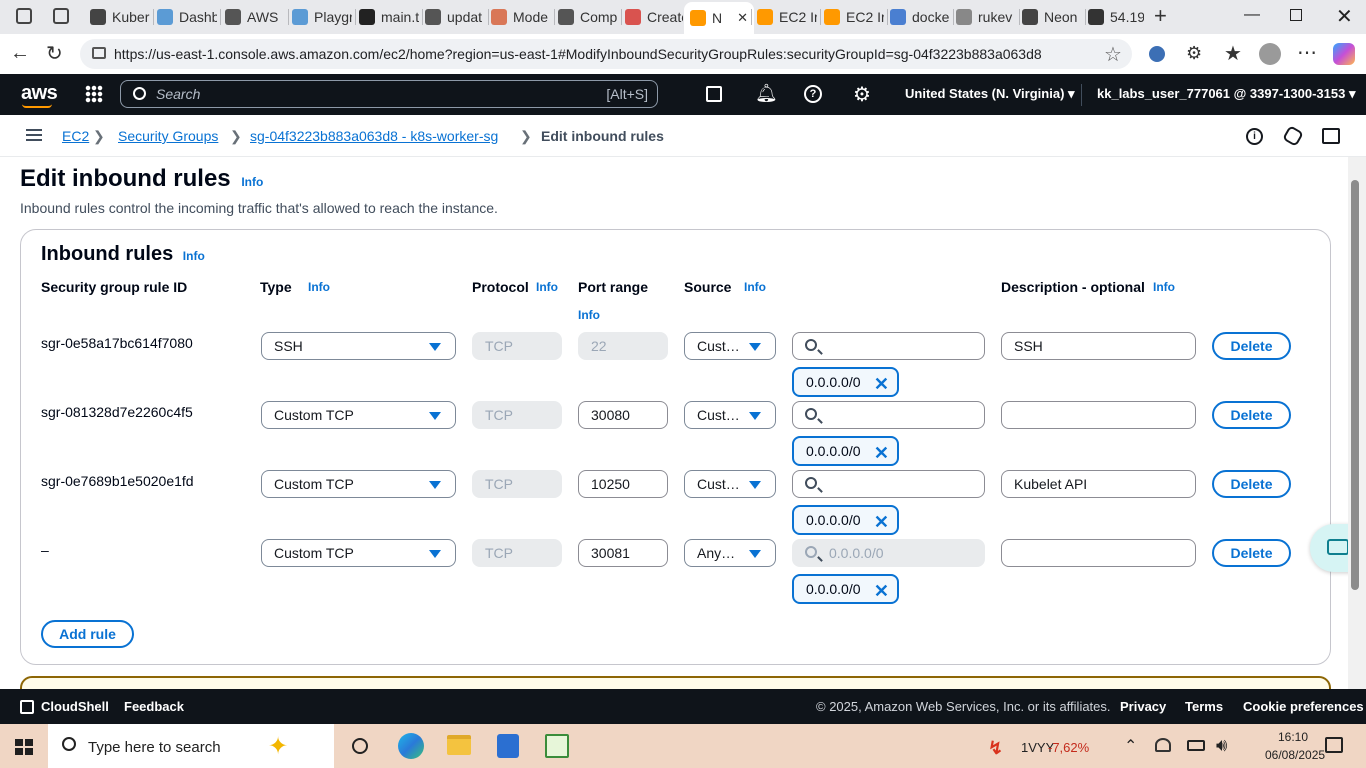 The width and height of the screenshot is (1366, 768). Describe the element at coordinates (508, 746) in the screenshot. I see `app-taskbar-icon` at that location.